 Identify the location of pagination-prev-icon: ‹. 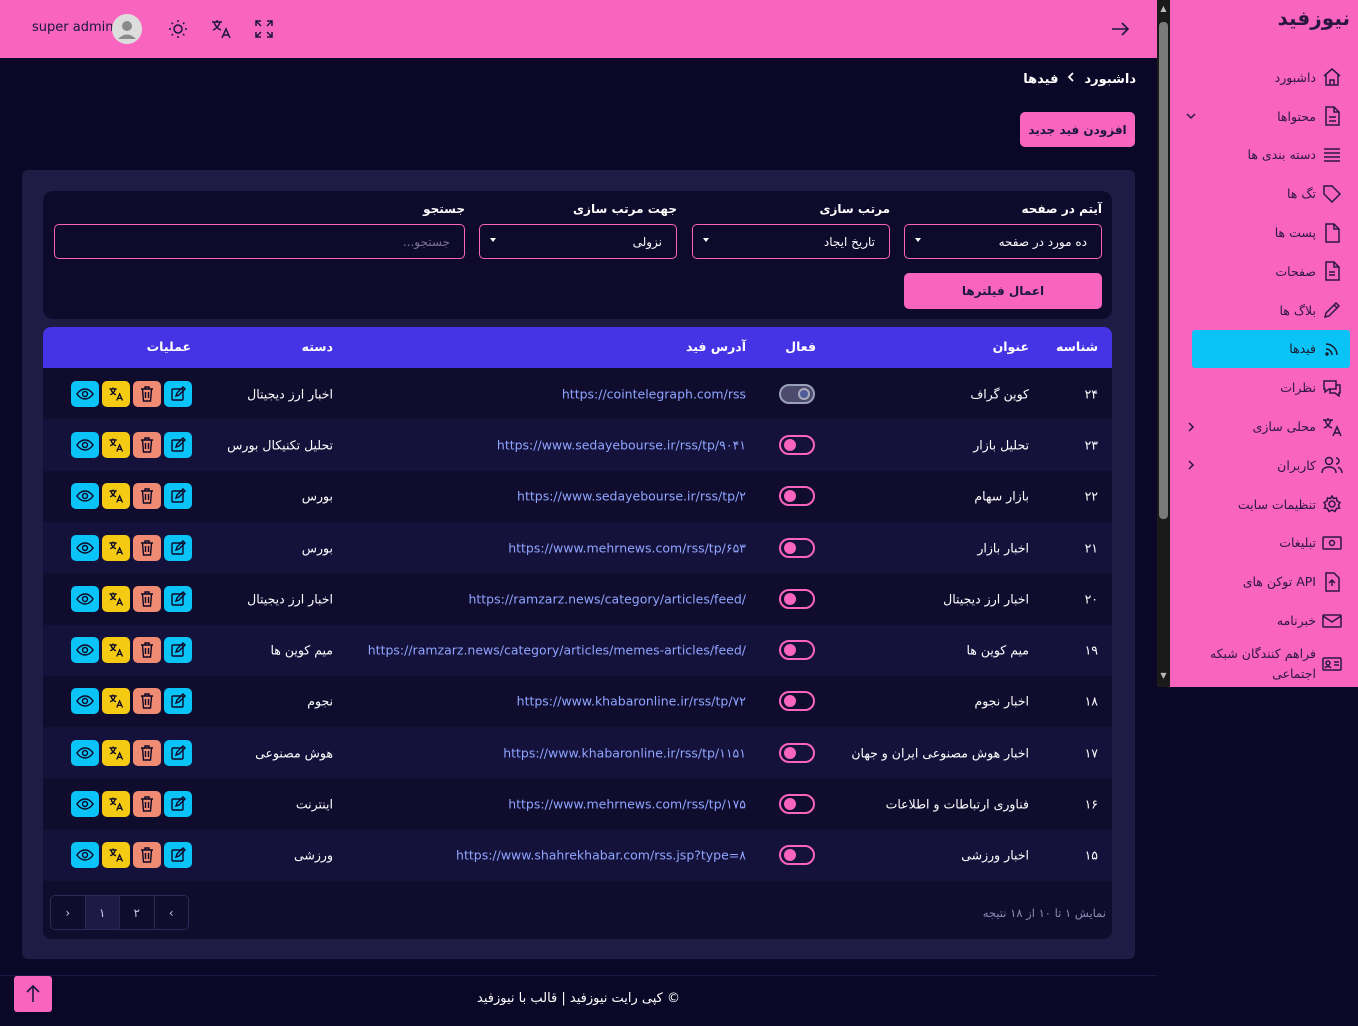
(172, 912).